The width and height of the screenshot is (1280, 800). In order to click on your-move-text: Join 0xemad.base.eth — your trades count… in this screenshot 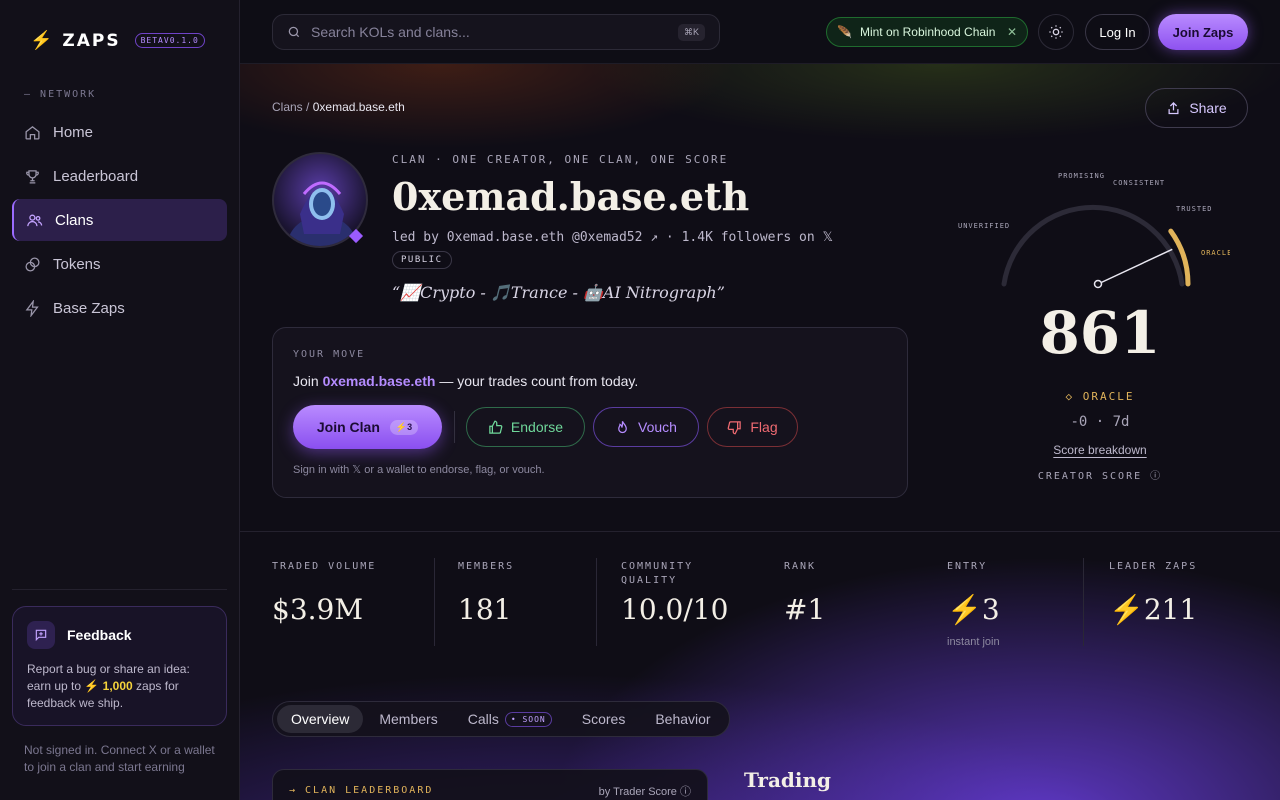, I will do `click(466, 381)`.